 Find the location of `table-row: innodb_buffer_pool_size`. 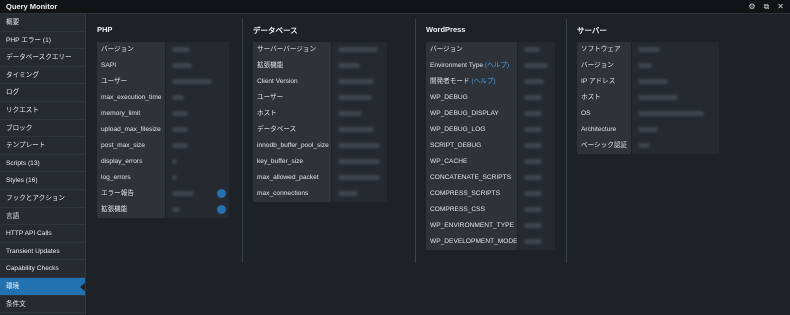

table-row: innodb_buffer_pool_size is located at coordinates (320, 145).